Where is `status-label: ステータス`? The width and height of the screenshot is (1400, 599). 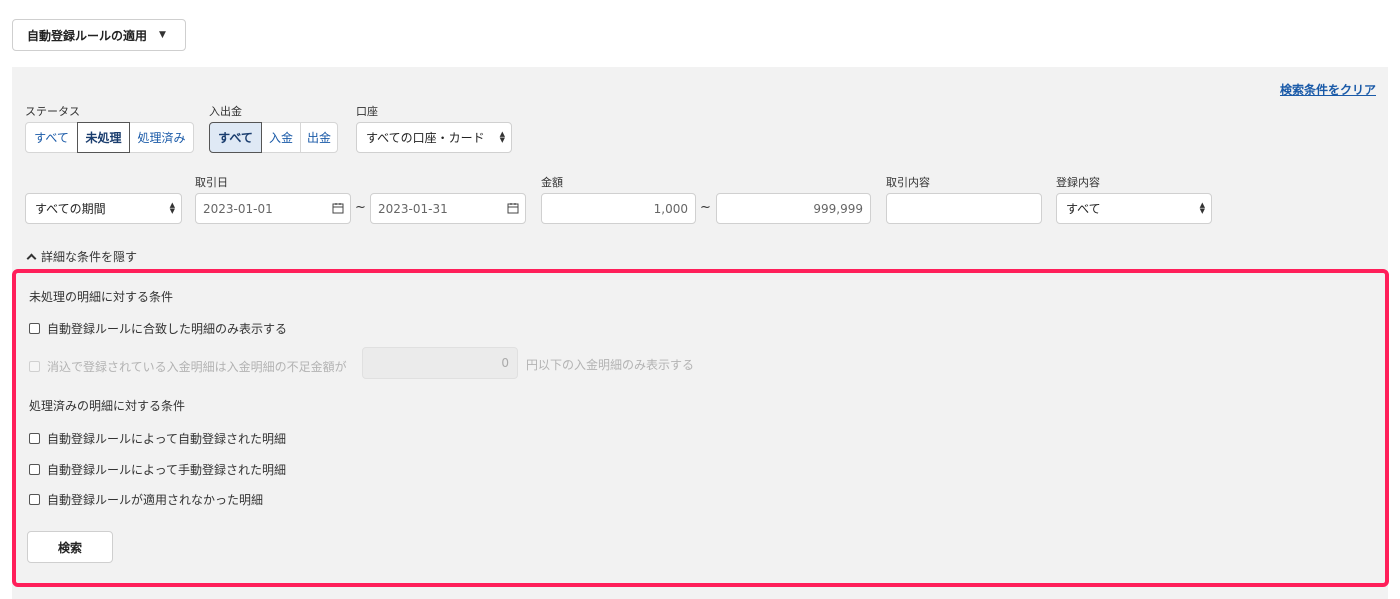
status-label: ステータス is located at coordinates (52, 111).